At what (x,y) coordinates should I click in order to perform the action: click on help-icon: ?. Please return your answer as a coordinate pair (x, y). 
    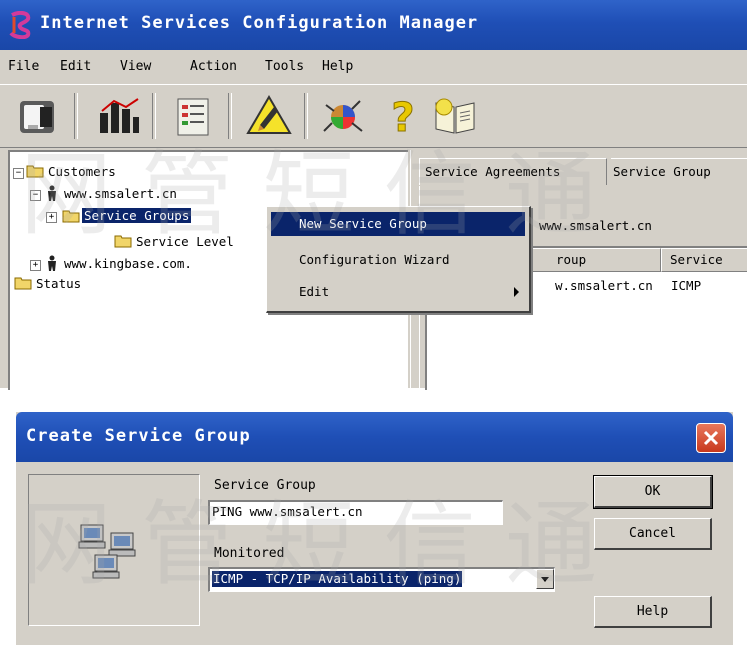
    Looking at the image, I should click on (403, 116).